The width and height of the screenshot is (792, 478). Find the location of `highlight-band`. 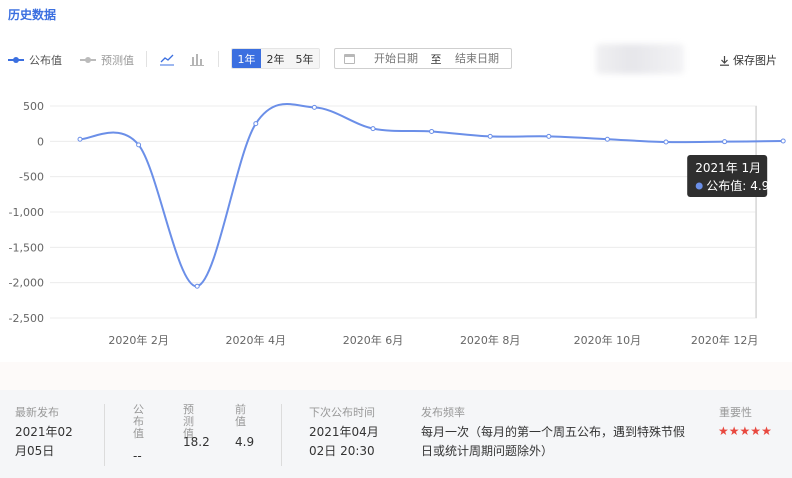

highlight-band is located at coordinates (756, 212).